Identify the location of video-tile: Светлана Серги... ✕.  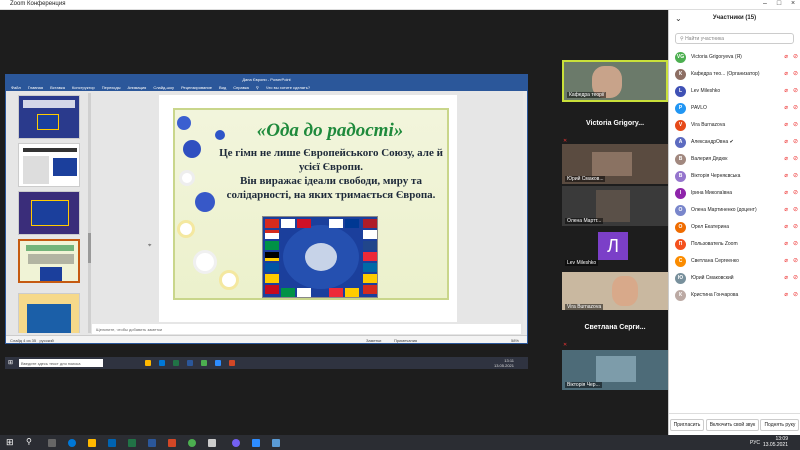
(615, 330).